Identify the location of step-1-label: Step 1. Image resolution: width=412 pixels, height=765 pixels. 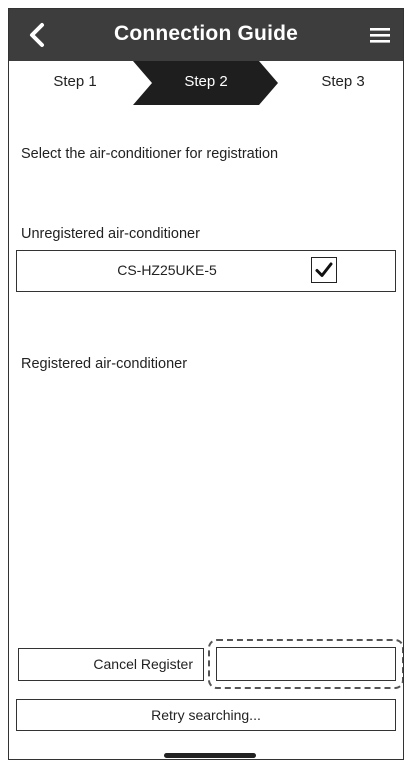
(75, 81).